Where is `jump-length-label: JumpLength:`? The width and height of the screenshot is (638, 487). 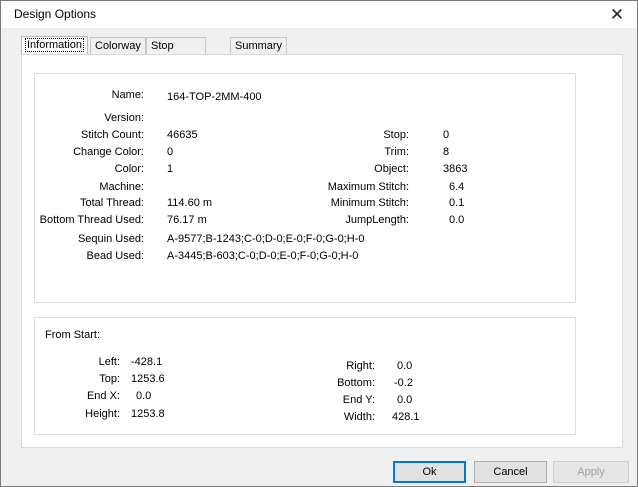 jump-length-label: JumpLength: is located at coordinates (377, 220).